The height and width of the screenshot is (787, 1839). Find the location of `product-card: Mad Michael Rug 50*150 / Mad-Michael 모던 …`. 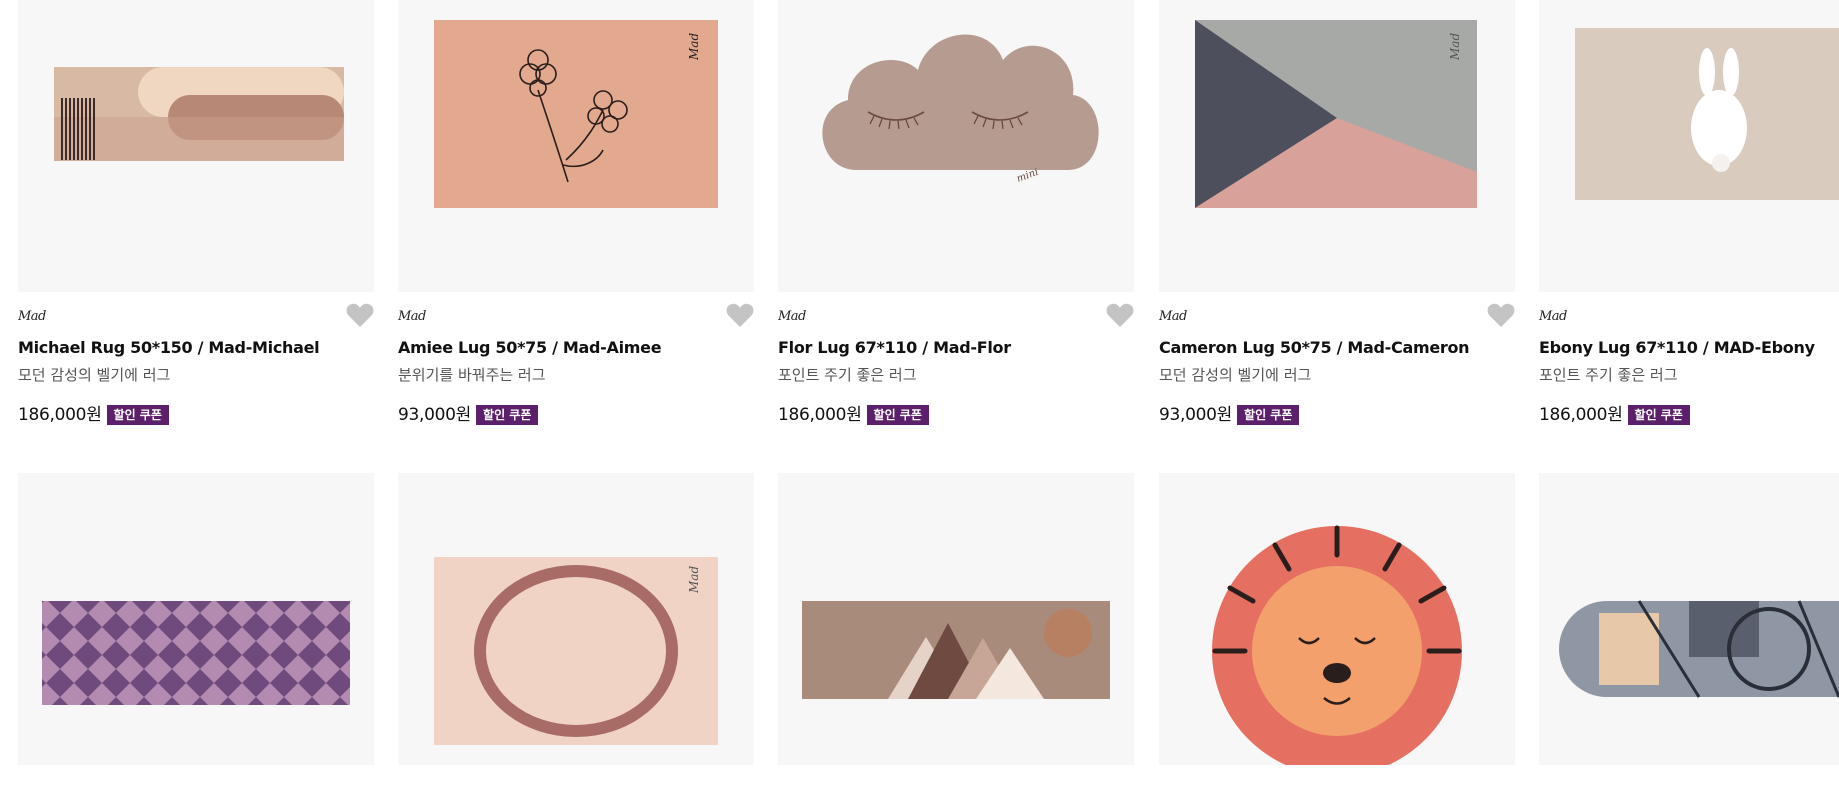

product-card: Mad Michael Rug 50*150 / Mad-Michael 모던 … is located at coordinates (196, 213).